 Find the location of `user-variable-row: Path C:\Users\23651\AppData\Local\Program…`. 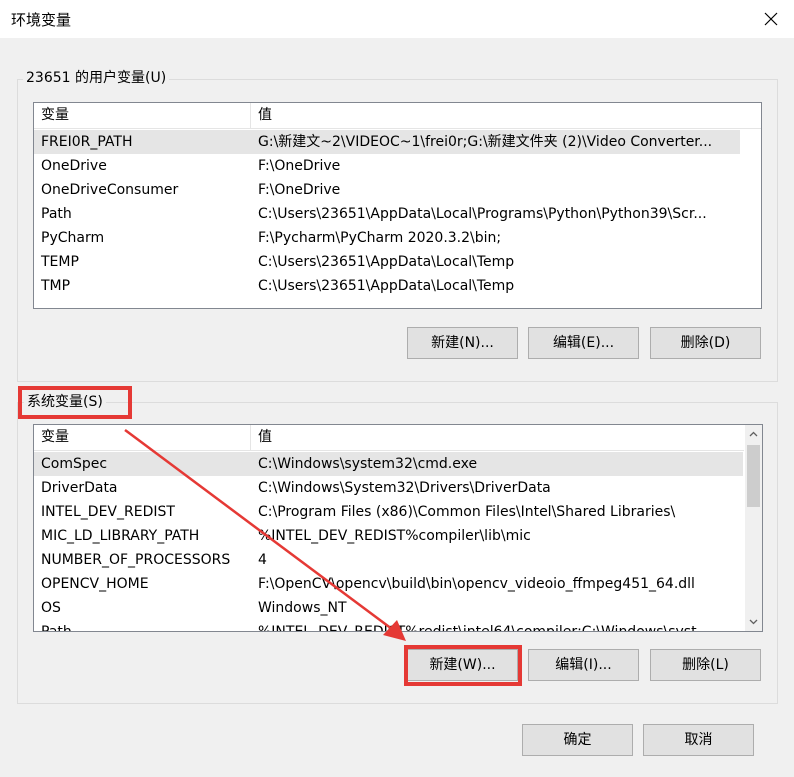

user-variable-row: Path C:\Users\23651\AppData\Local\Program… is located at coordinates (387, 214).